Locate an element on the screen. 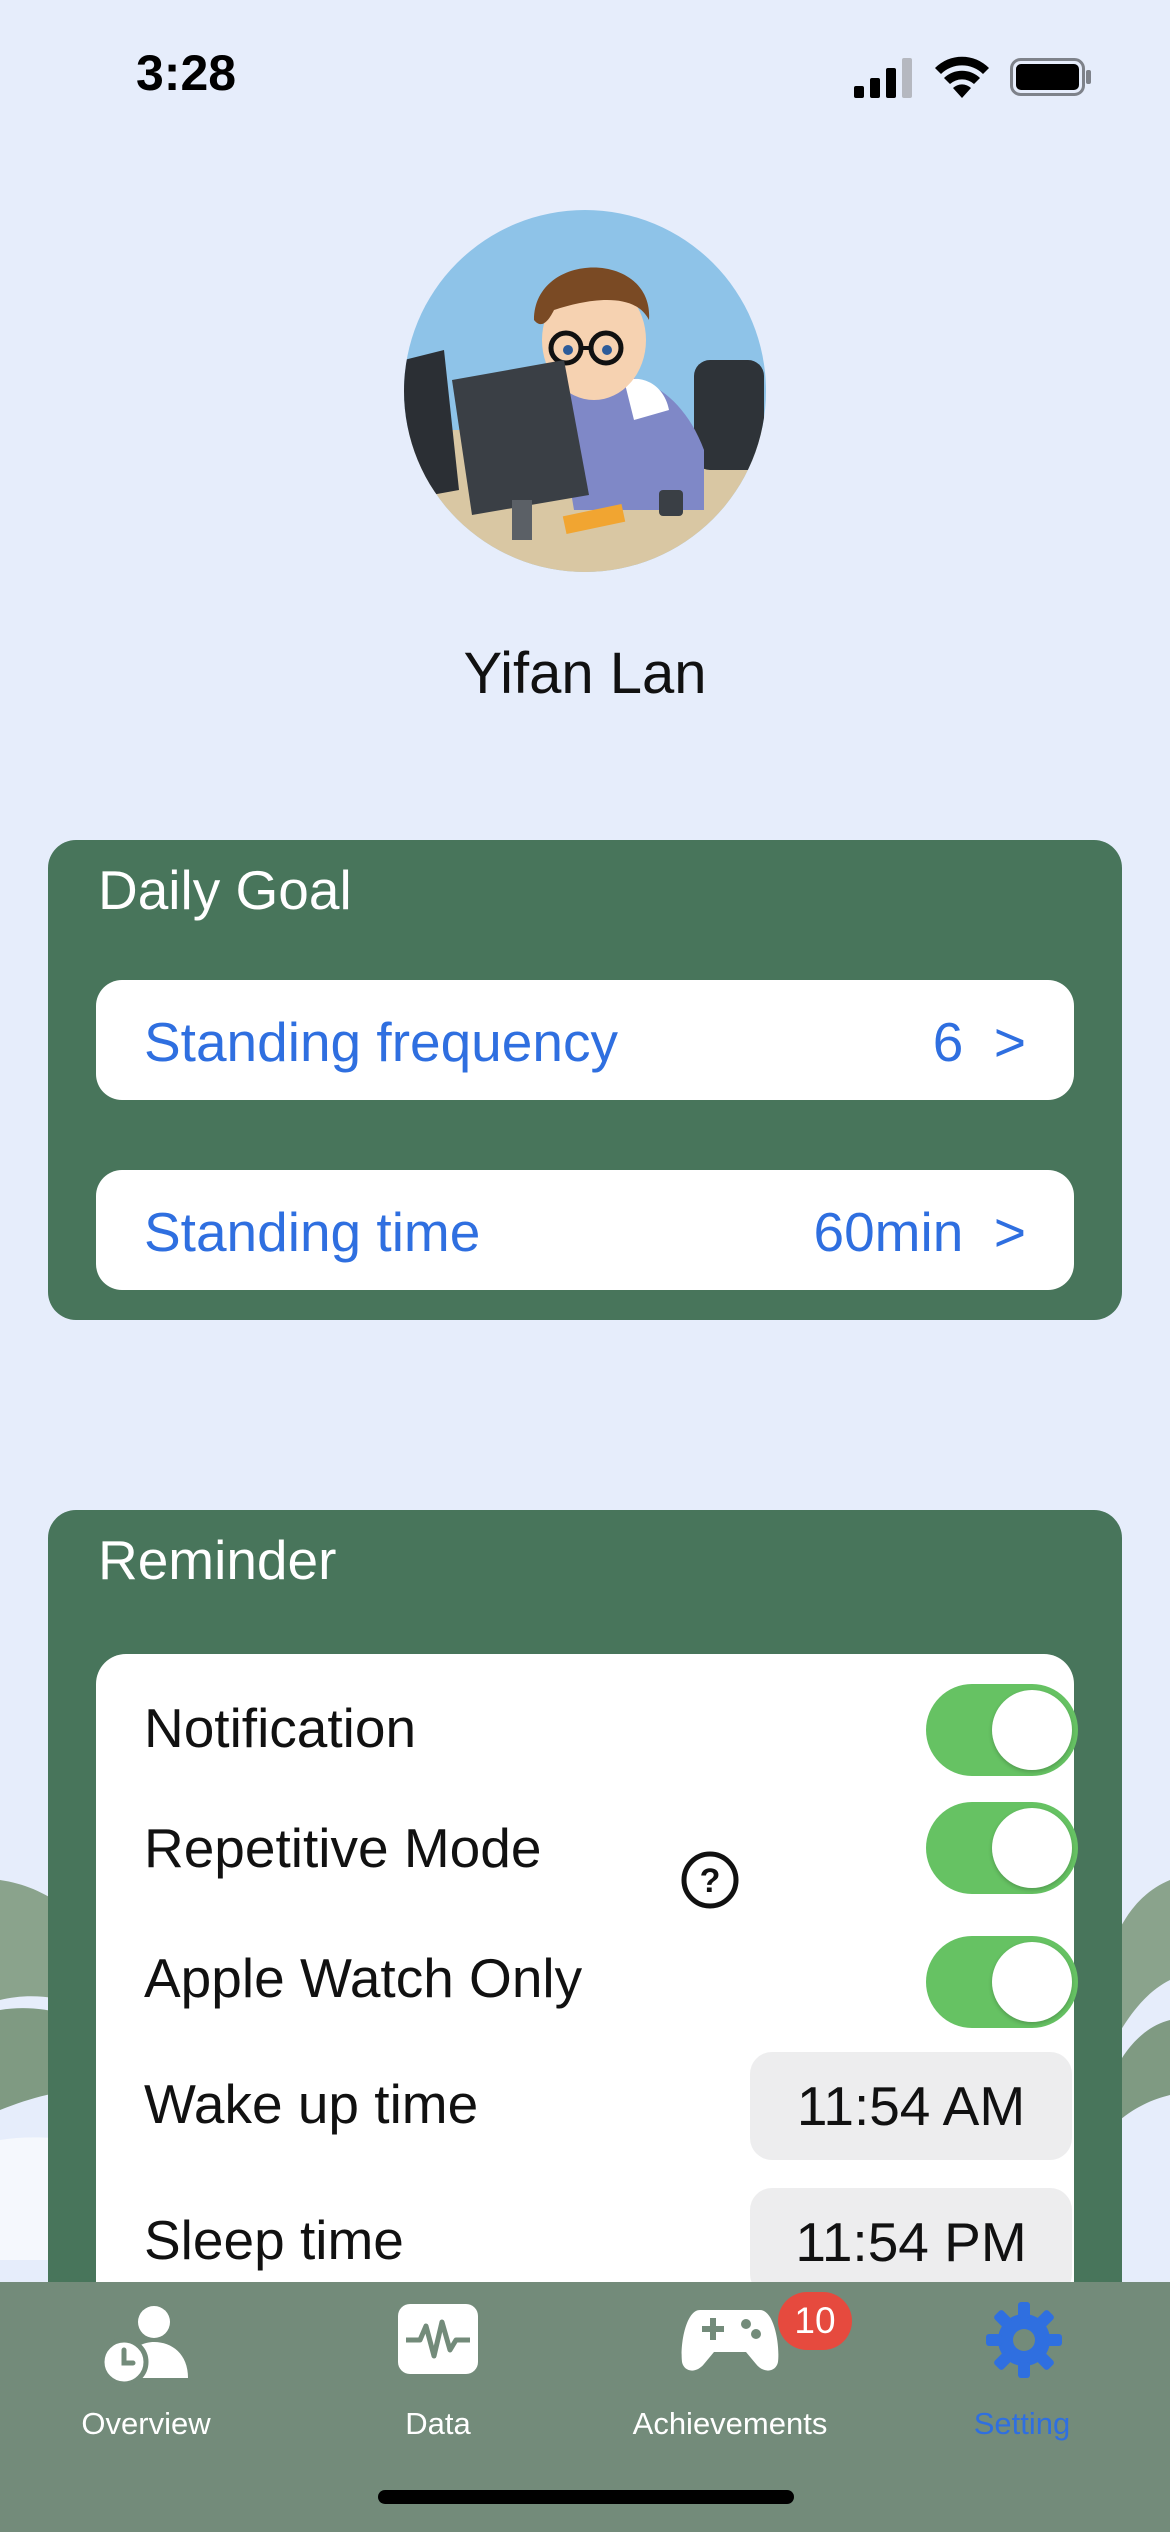 This screenshot has height=2532, width=1170. question-circle-icon: ? is located at coordinates (710, 1880).